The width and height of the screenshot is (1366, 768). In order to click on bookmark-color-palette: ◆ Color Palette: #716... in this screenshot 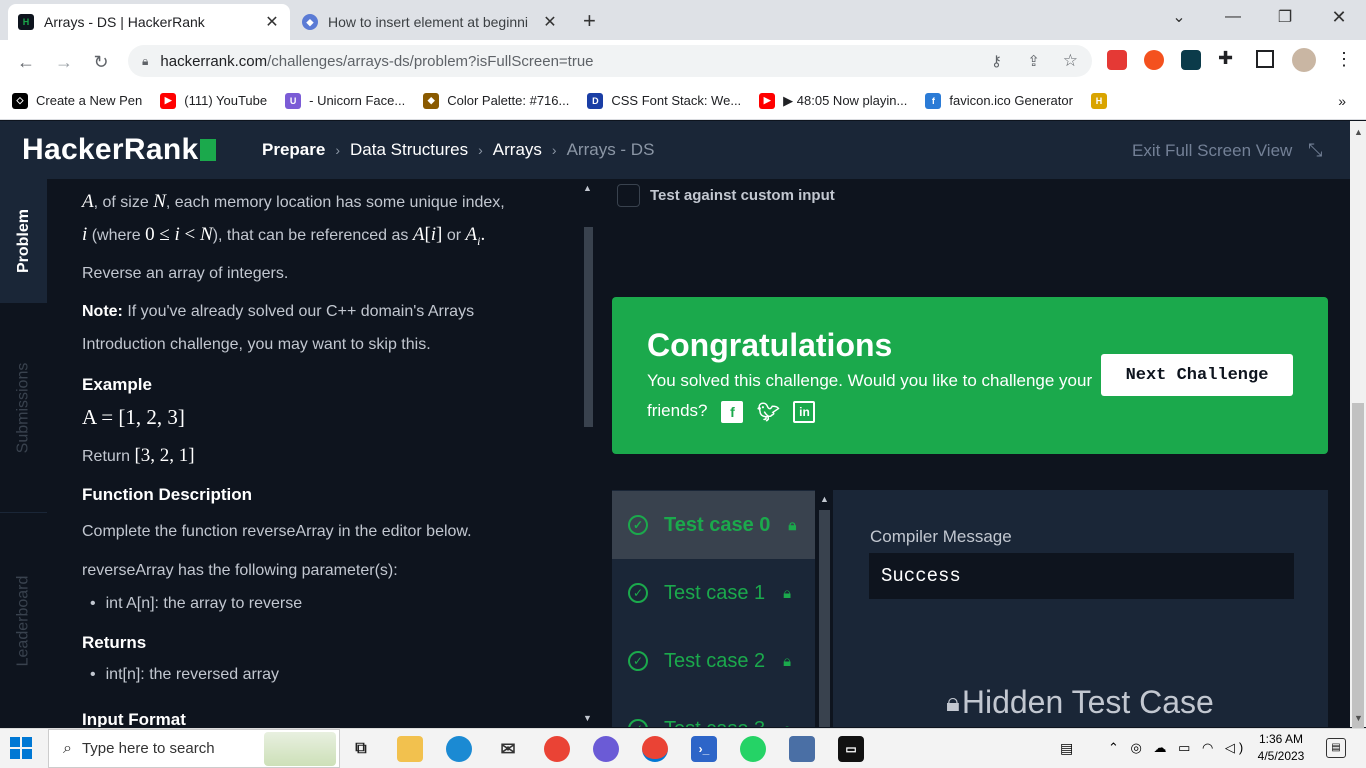, I will do `click(496, 100)`.